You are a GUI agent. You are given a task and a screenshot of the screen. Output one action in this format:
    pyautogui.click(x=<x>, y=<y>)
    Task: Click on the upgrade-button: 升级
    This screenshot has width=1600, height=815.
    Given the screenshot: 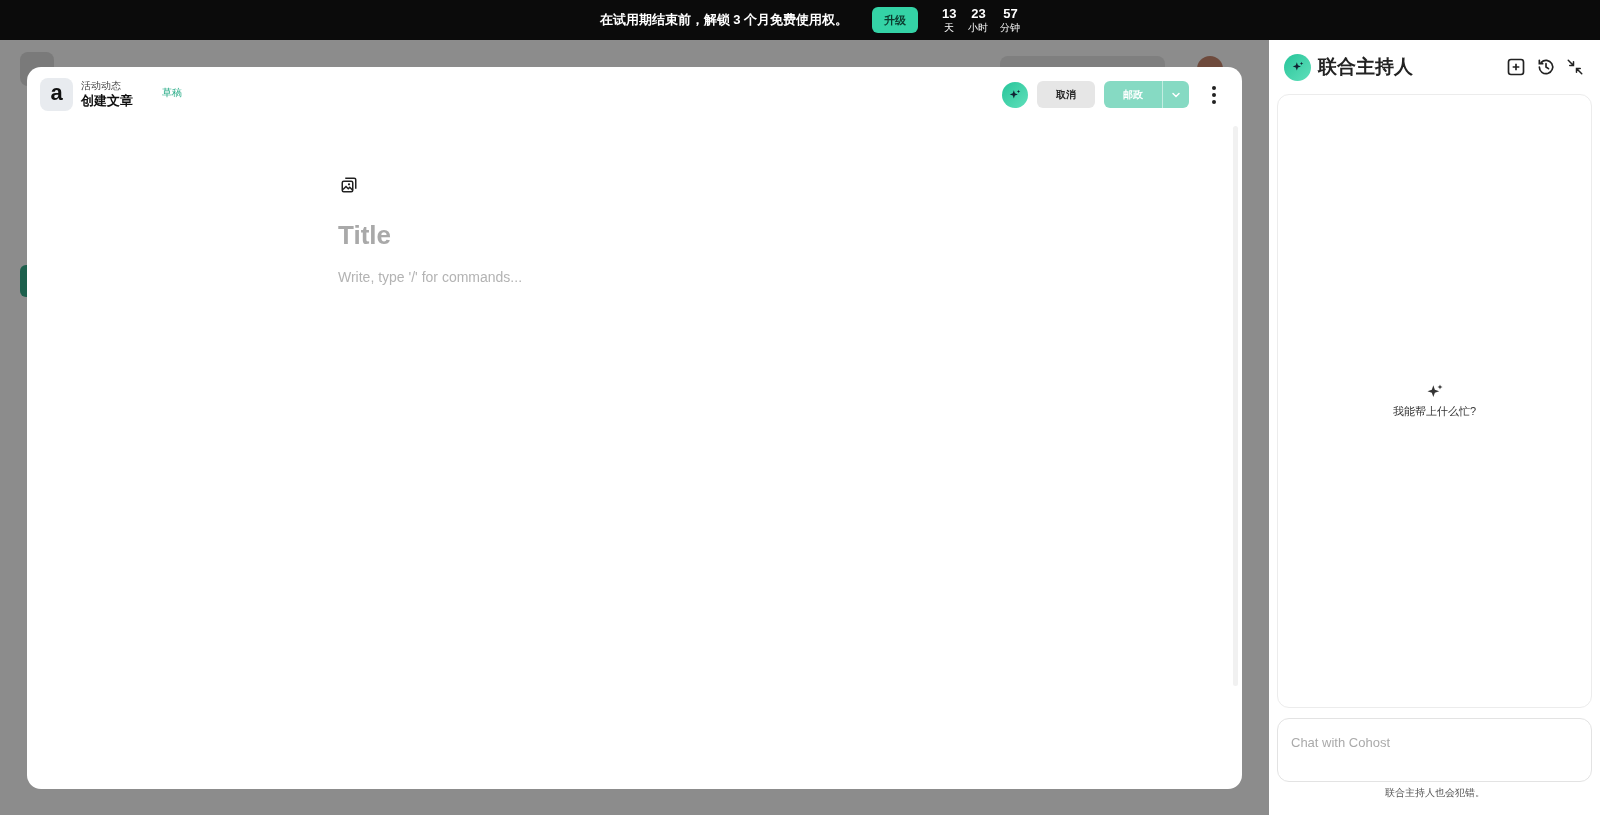 What is the action you would take?
    pyautogui.click(x=895, y=20)
    